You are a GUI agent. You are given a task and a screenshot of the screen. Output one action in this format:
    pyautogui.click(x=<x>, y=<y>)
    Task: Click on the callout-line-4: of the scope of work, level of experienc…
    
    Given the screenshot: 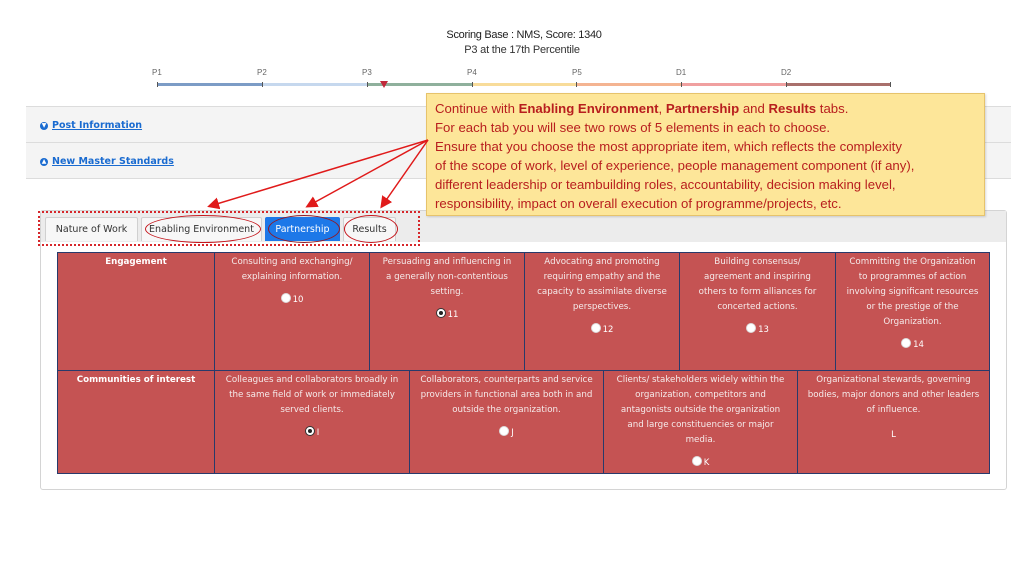 What is the action you would take?
    pyautogui.click(x=675, y=165)
    